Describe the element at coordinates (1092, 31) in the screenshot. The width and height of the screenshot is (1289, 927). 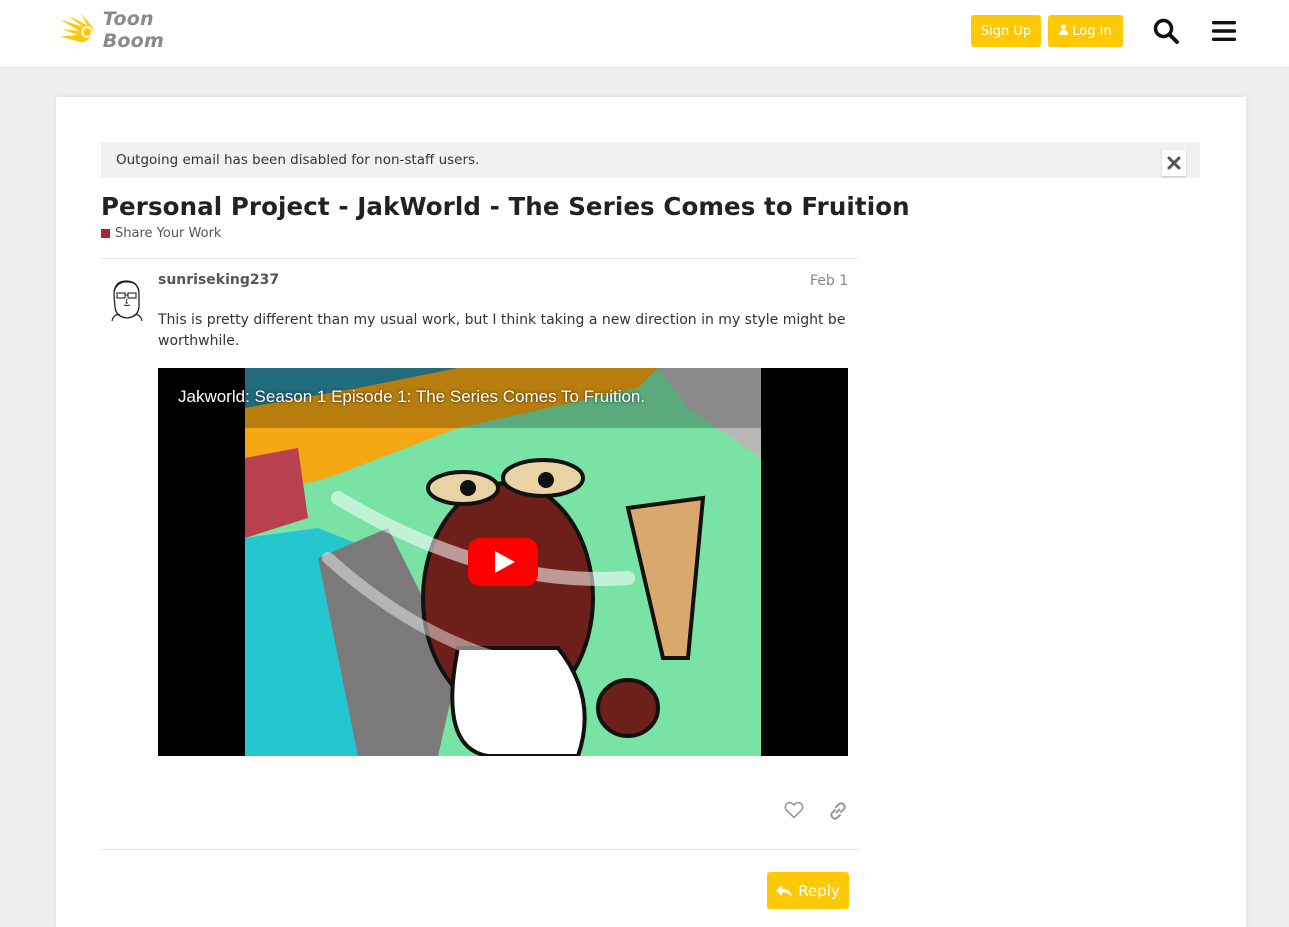
I see `log-in-label: Log In` at that location.